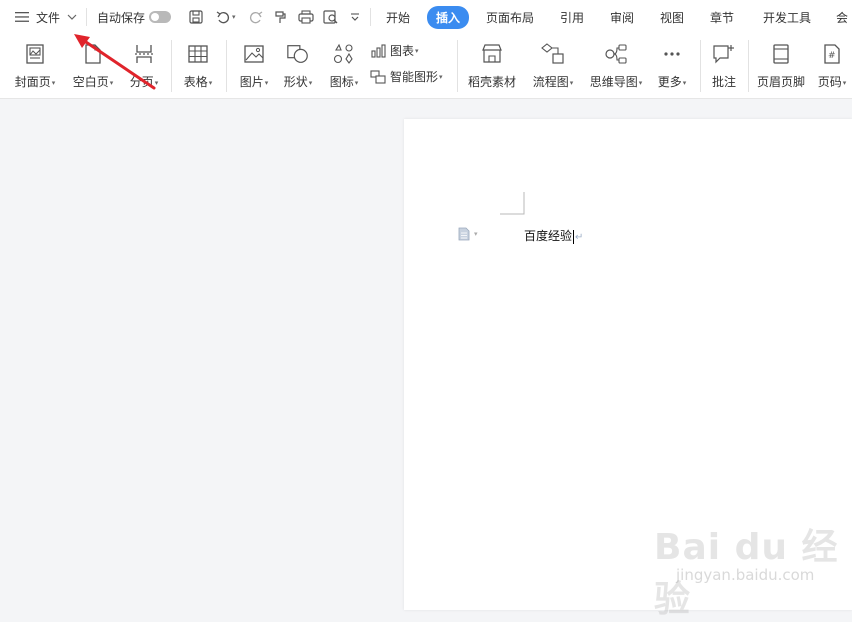 Image resolution: width=852 pixels, height=622 pixels. What do you see at coordinates (298, 66) in the screenshot?
I see `shape-button: 形状▾` at bounding box center [298, 66].